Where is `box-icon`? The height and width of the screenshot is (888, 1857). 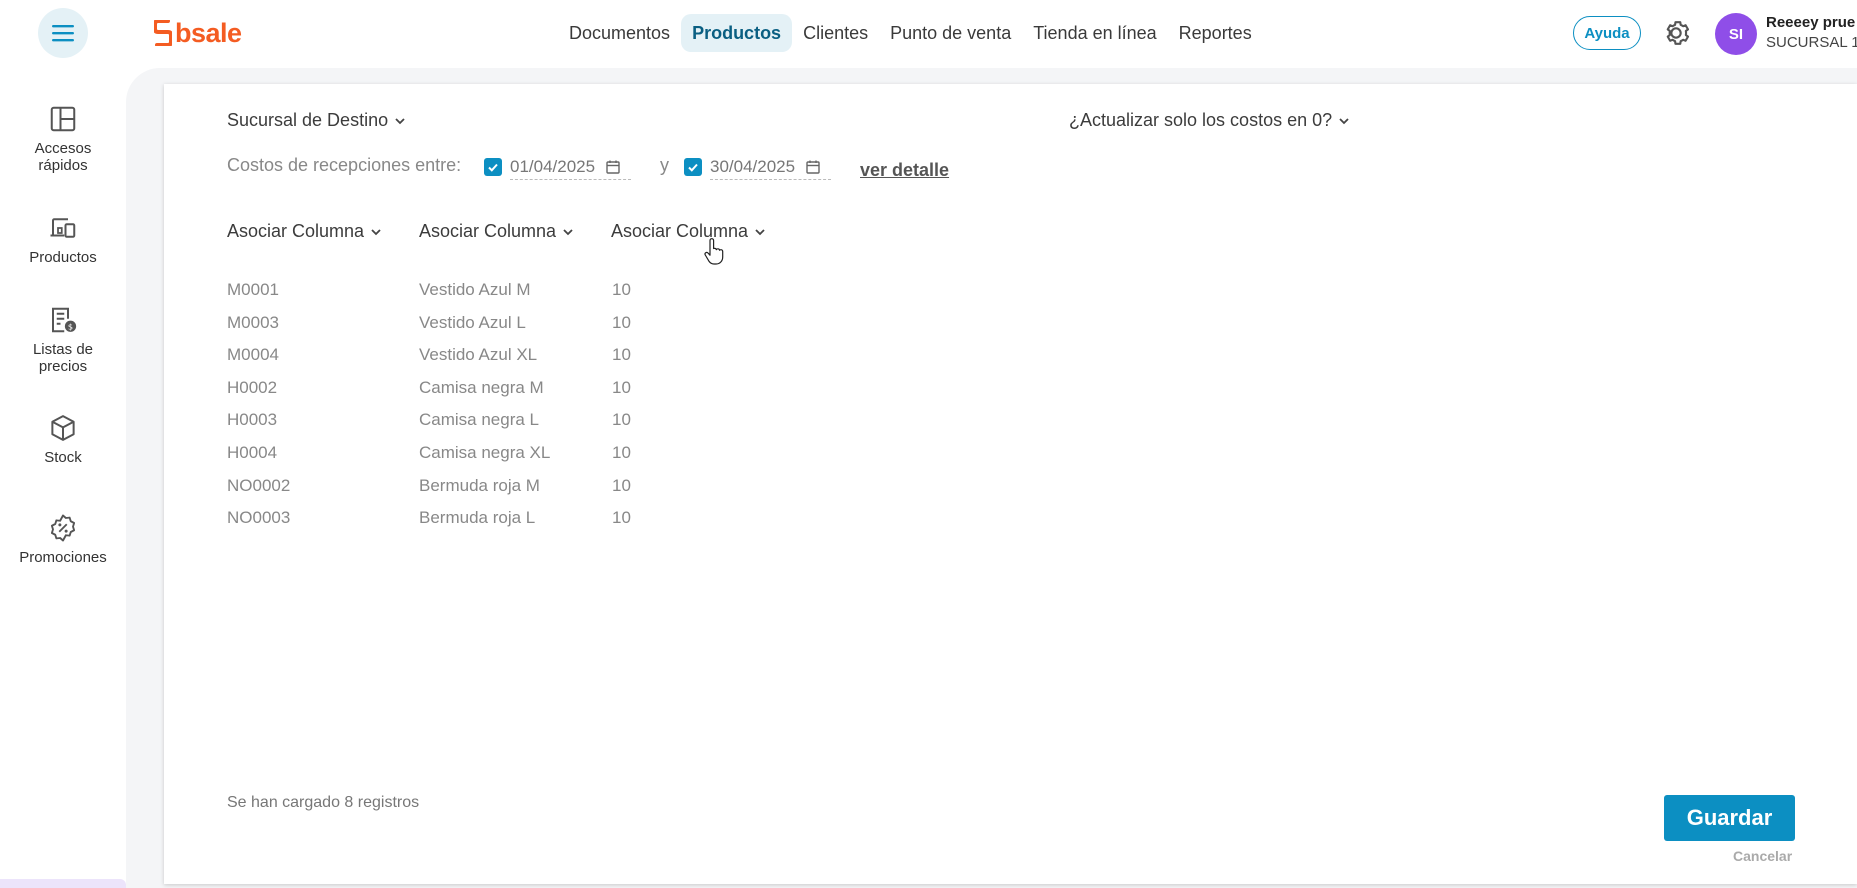 box-icon is located at coordinates (63, 428).